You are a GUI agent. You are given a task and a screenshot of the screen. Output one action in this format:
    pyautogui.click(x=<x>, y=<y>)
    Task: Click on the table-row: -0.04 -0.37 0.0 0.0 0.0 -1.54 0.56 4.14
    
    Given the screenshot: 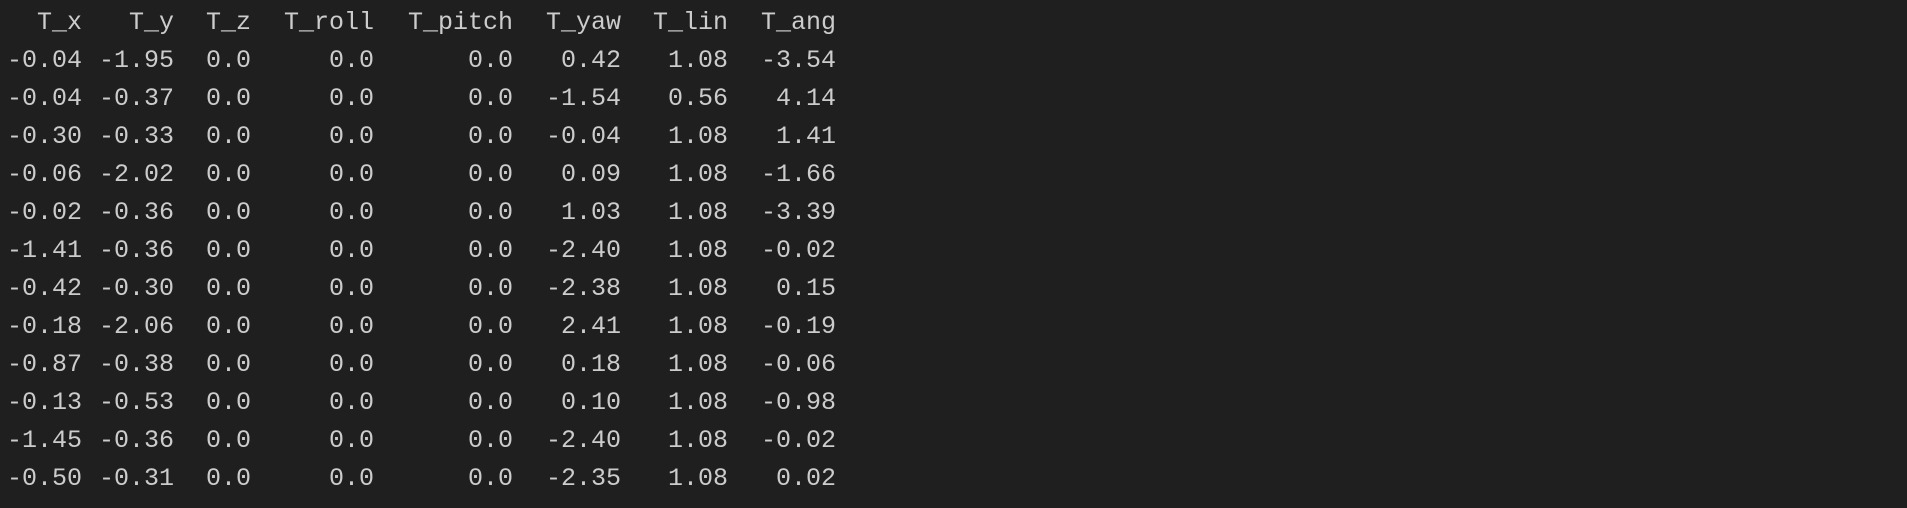 What is the action you would take?
    pyautogui.click(x=953, y=99)
    